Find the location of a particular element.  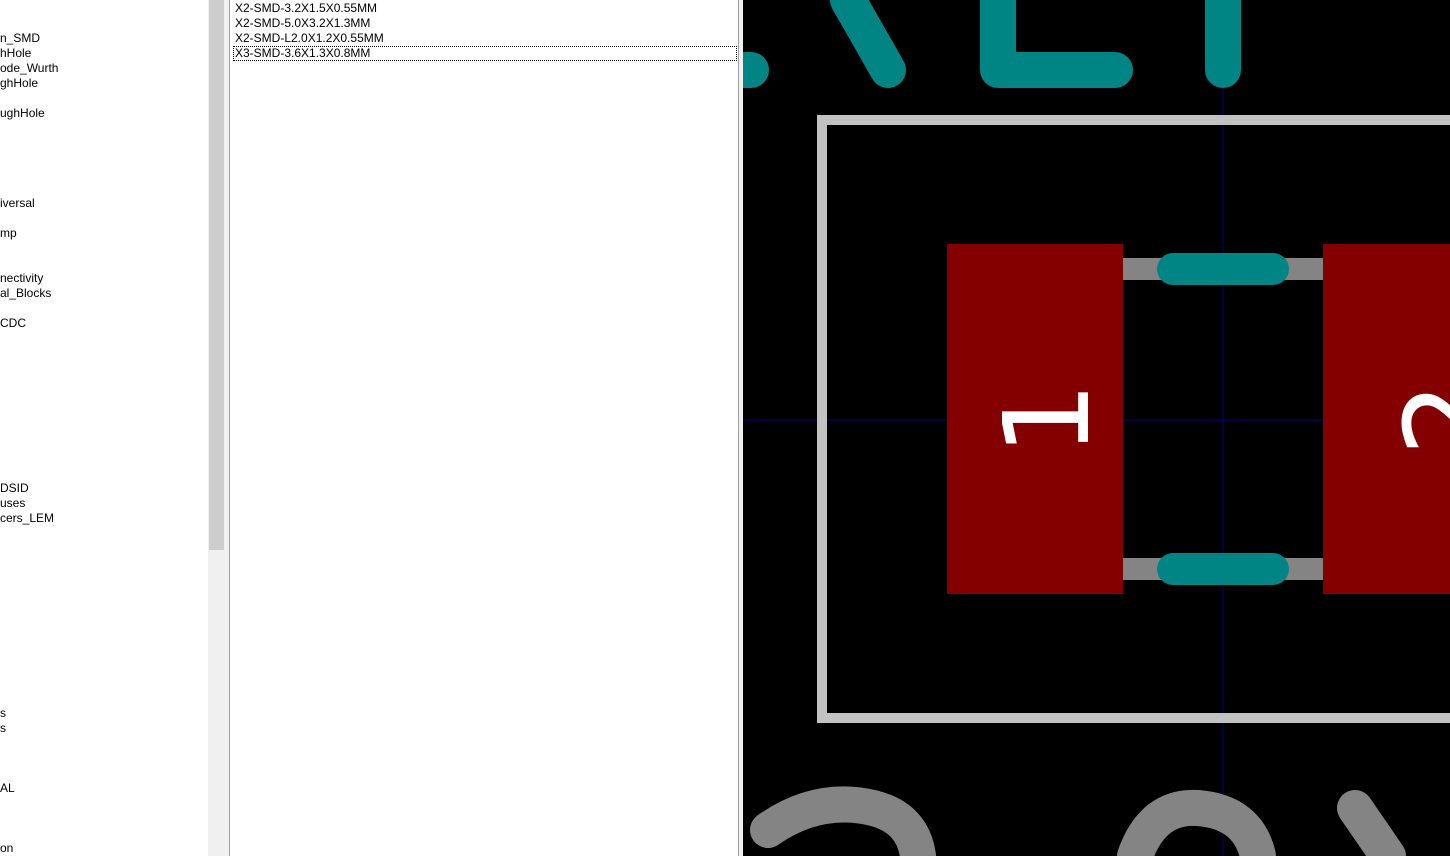

library-item: ghHole is located at coordinates (19, 83).